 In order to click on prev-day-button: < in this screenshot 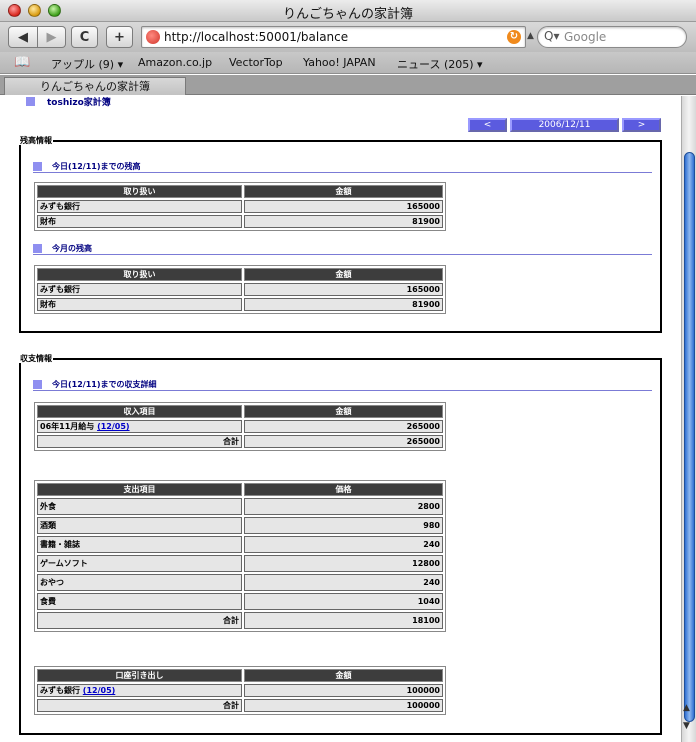, I will do `click(487, 125)`.